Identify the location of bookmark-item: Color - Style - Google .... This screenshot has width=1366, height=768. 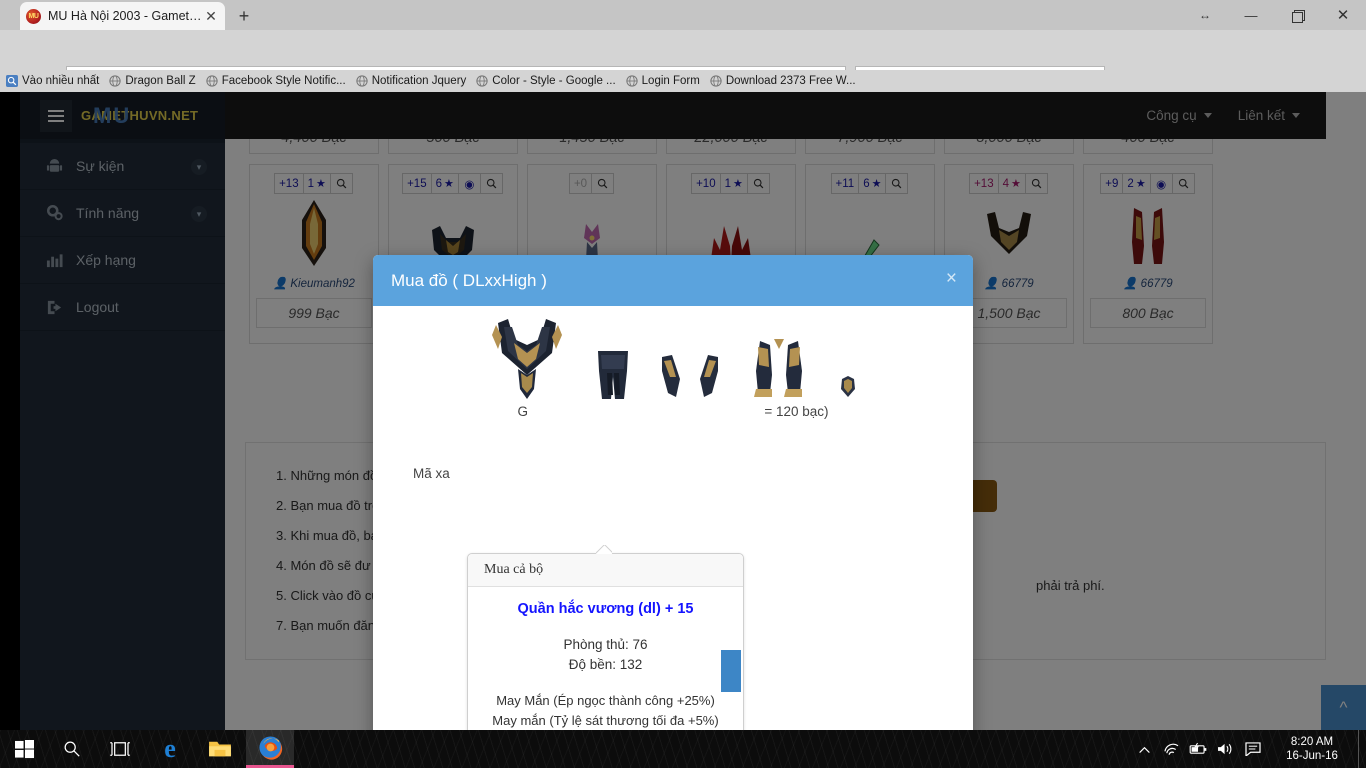
(546, 81).